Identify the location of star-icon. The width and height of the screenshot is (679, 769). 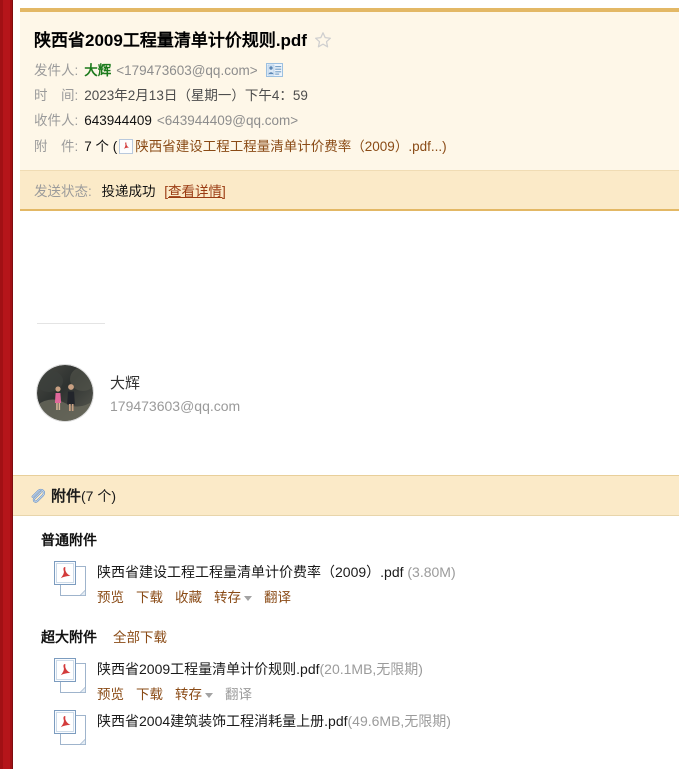
(323, 40).